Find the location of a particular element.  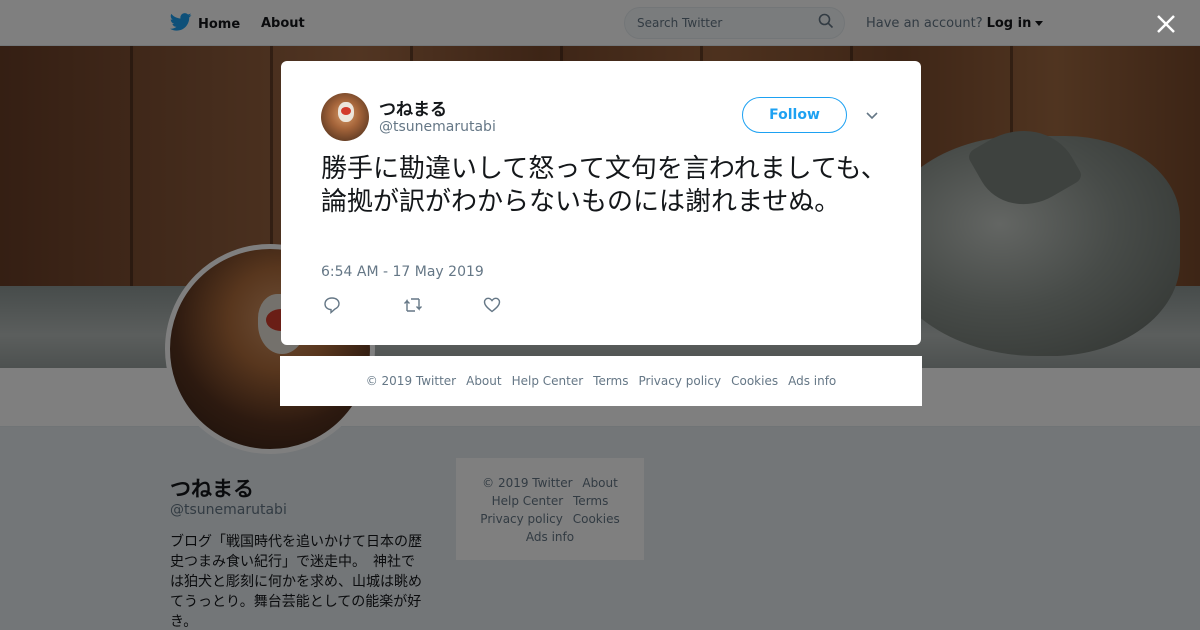

footer-link: Cookies is located at coordinates (754, 381).